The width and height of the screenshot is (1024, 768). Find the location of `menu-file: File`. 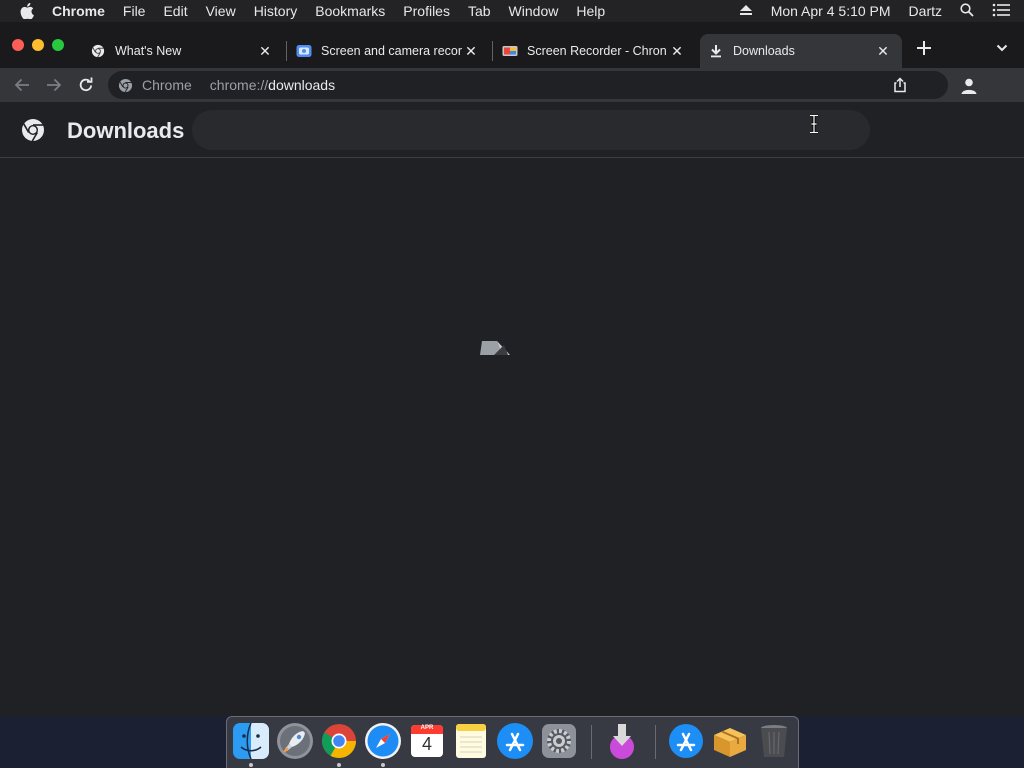

menu-file: File is located at coordinates (134, 11).